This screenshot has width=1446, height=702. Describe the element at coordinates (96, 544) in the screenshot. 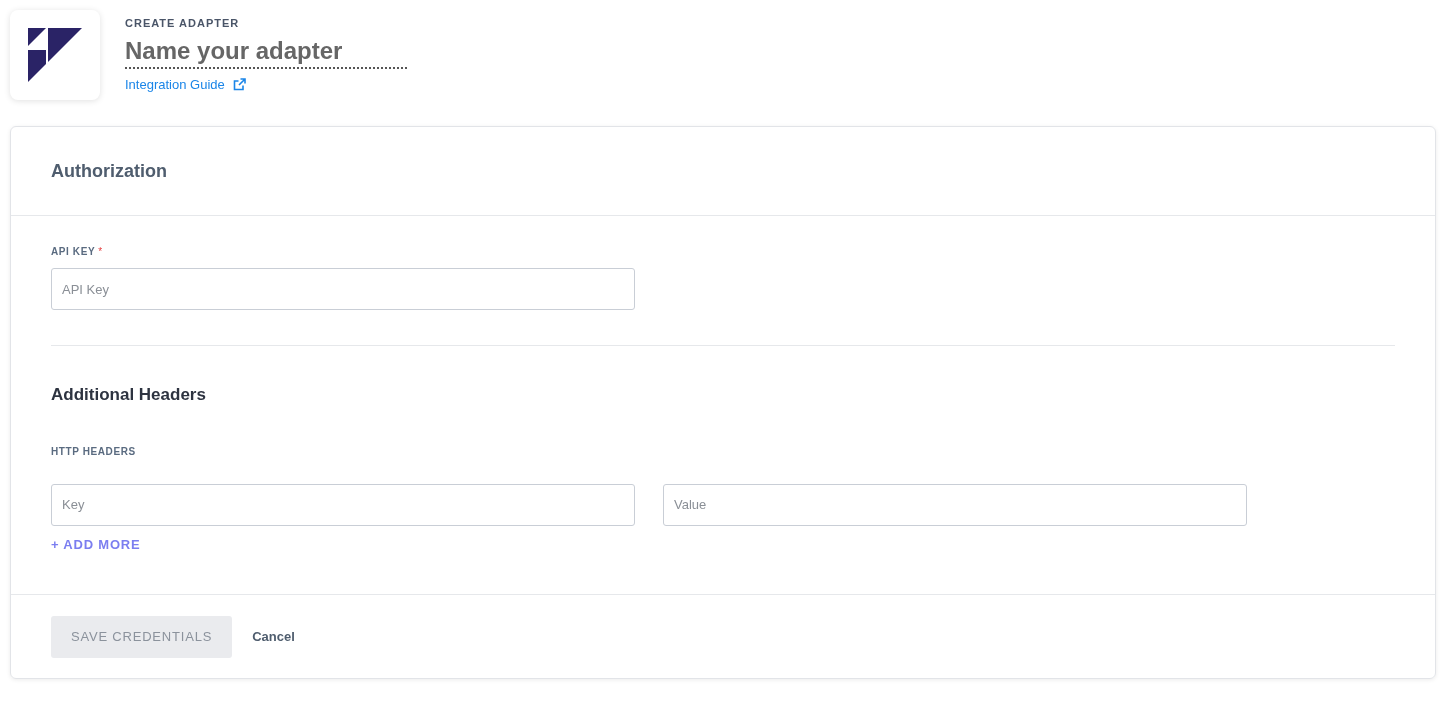

I see `add-more-link: + ADD MORE` at that location.